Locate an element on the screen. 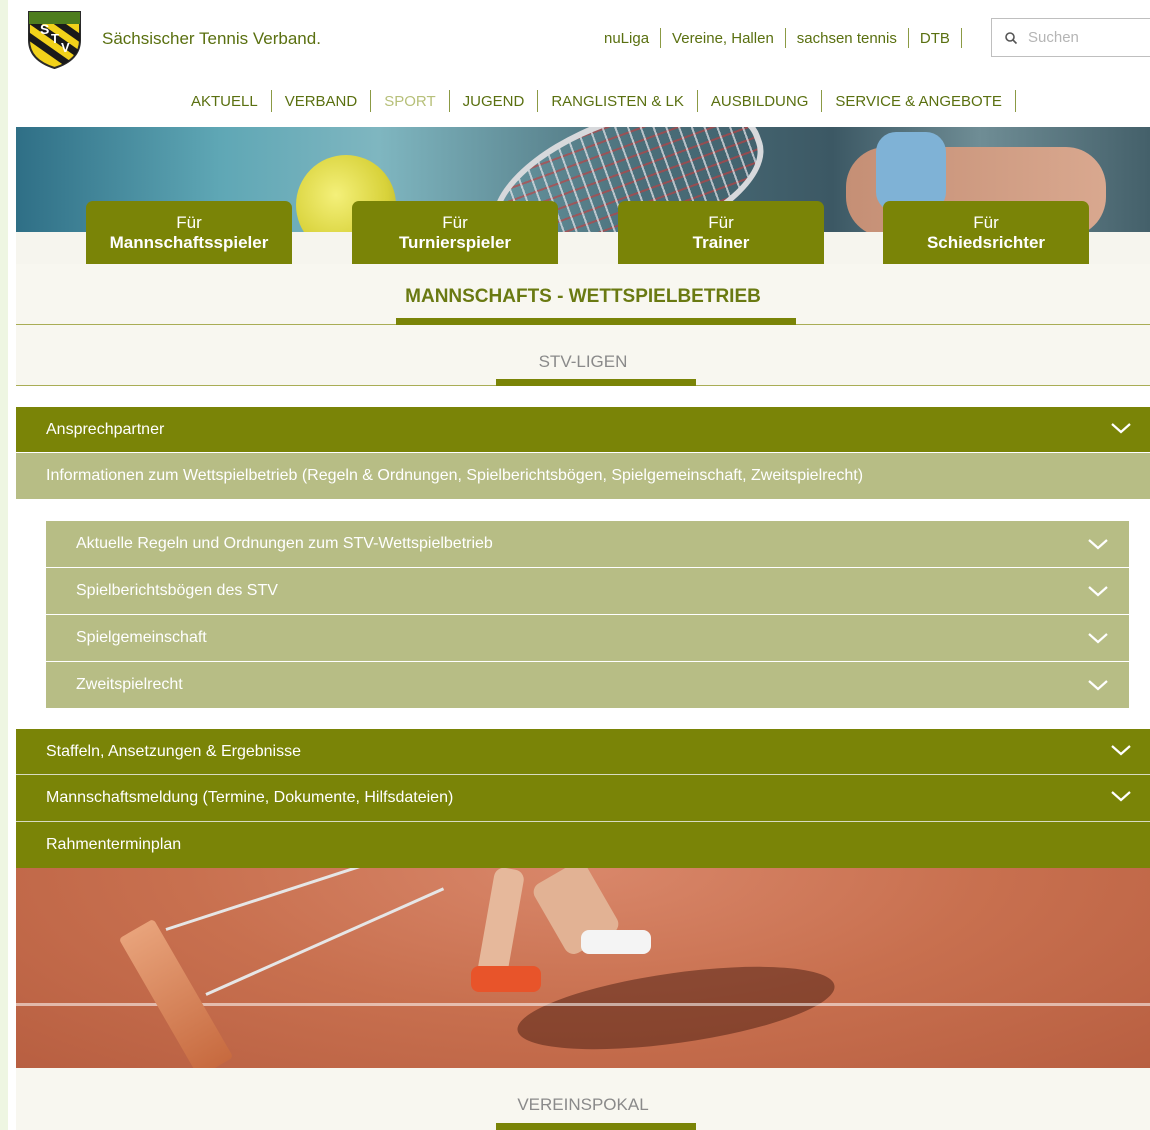  player-shadow is located at coordinates (676, 1008).